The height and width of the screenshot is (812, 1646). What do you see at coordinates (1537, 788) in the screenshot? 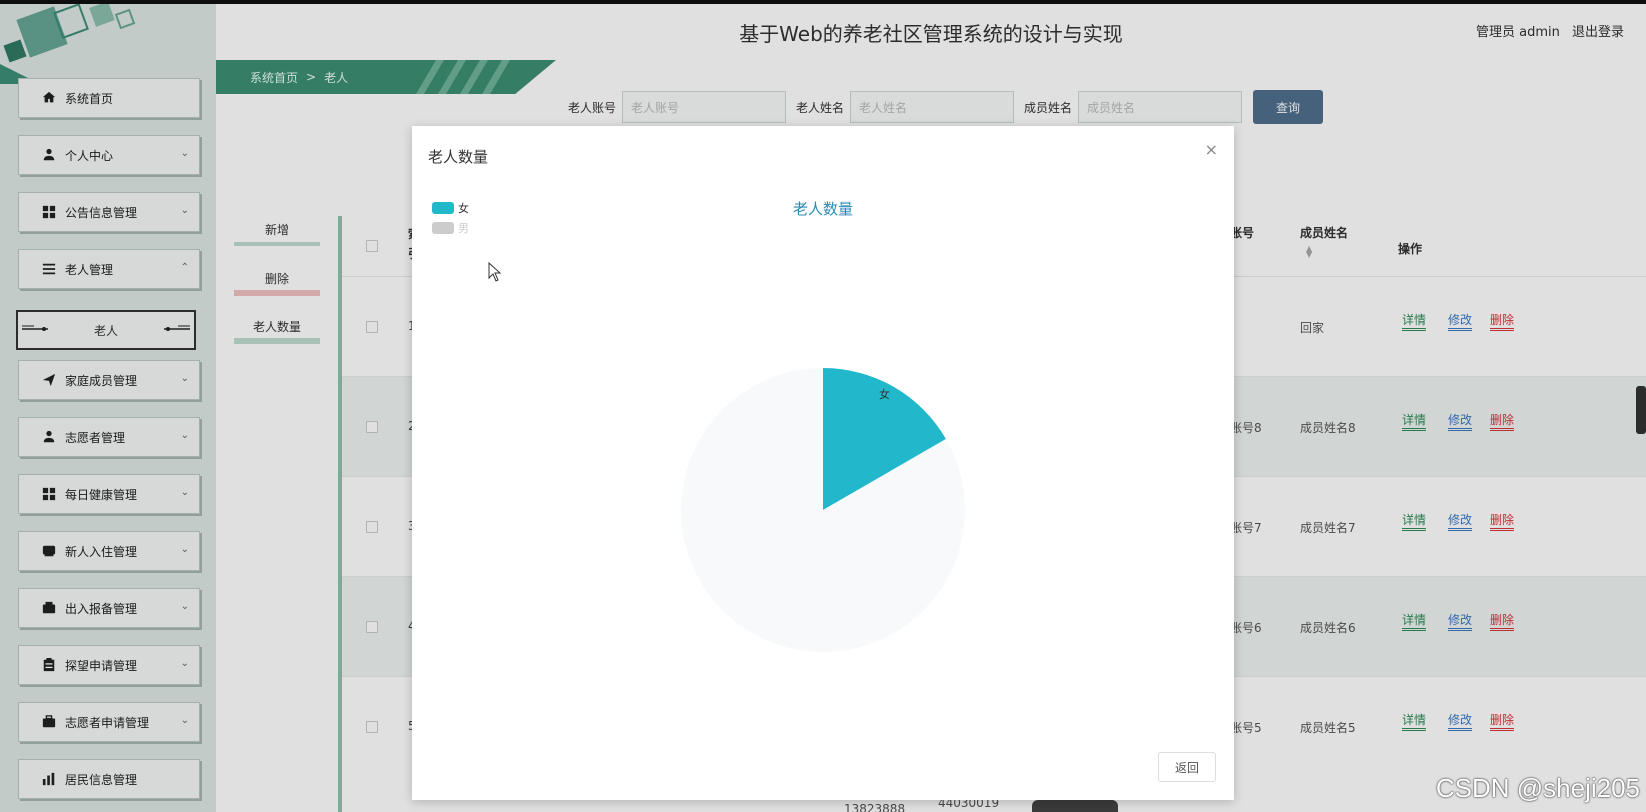
I see `watermark: CSDN @sheji205` at bounding box center [1537, 788].